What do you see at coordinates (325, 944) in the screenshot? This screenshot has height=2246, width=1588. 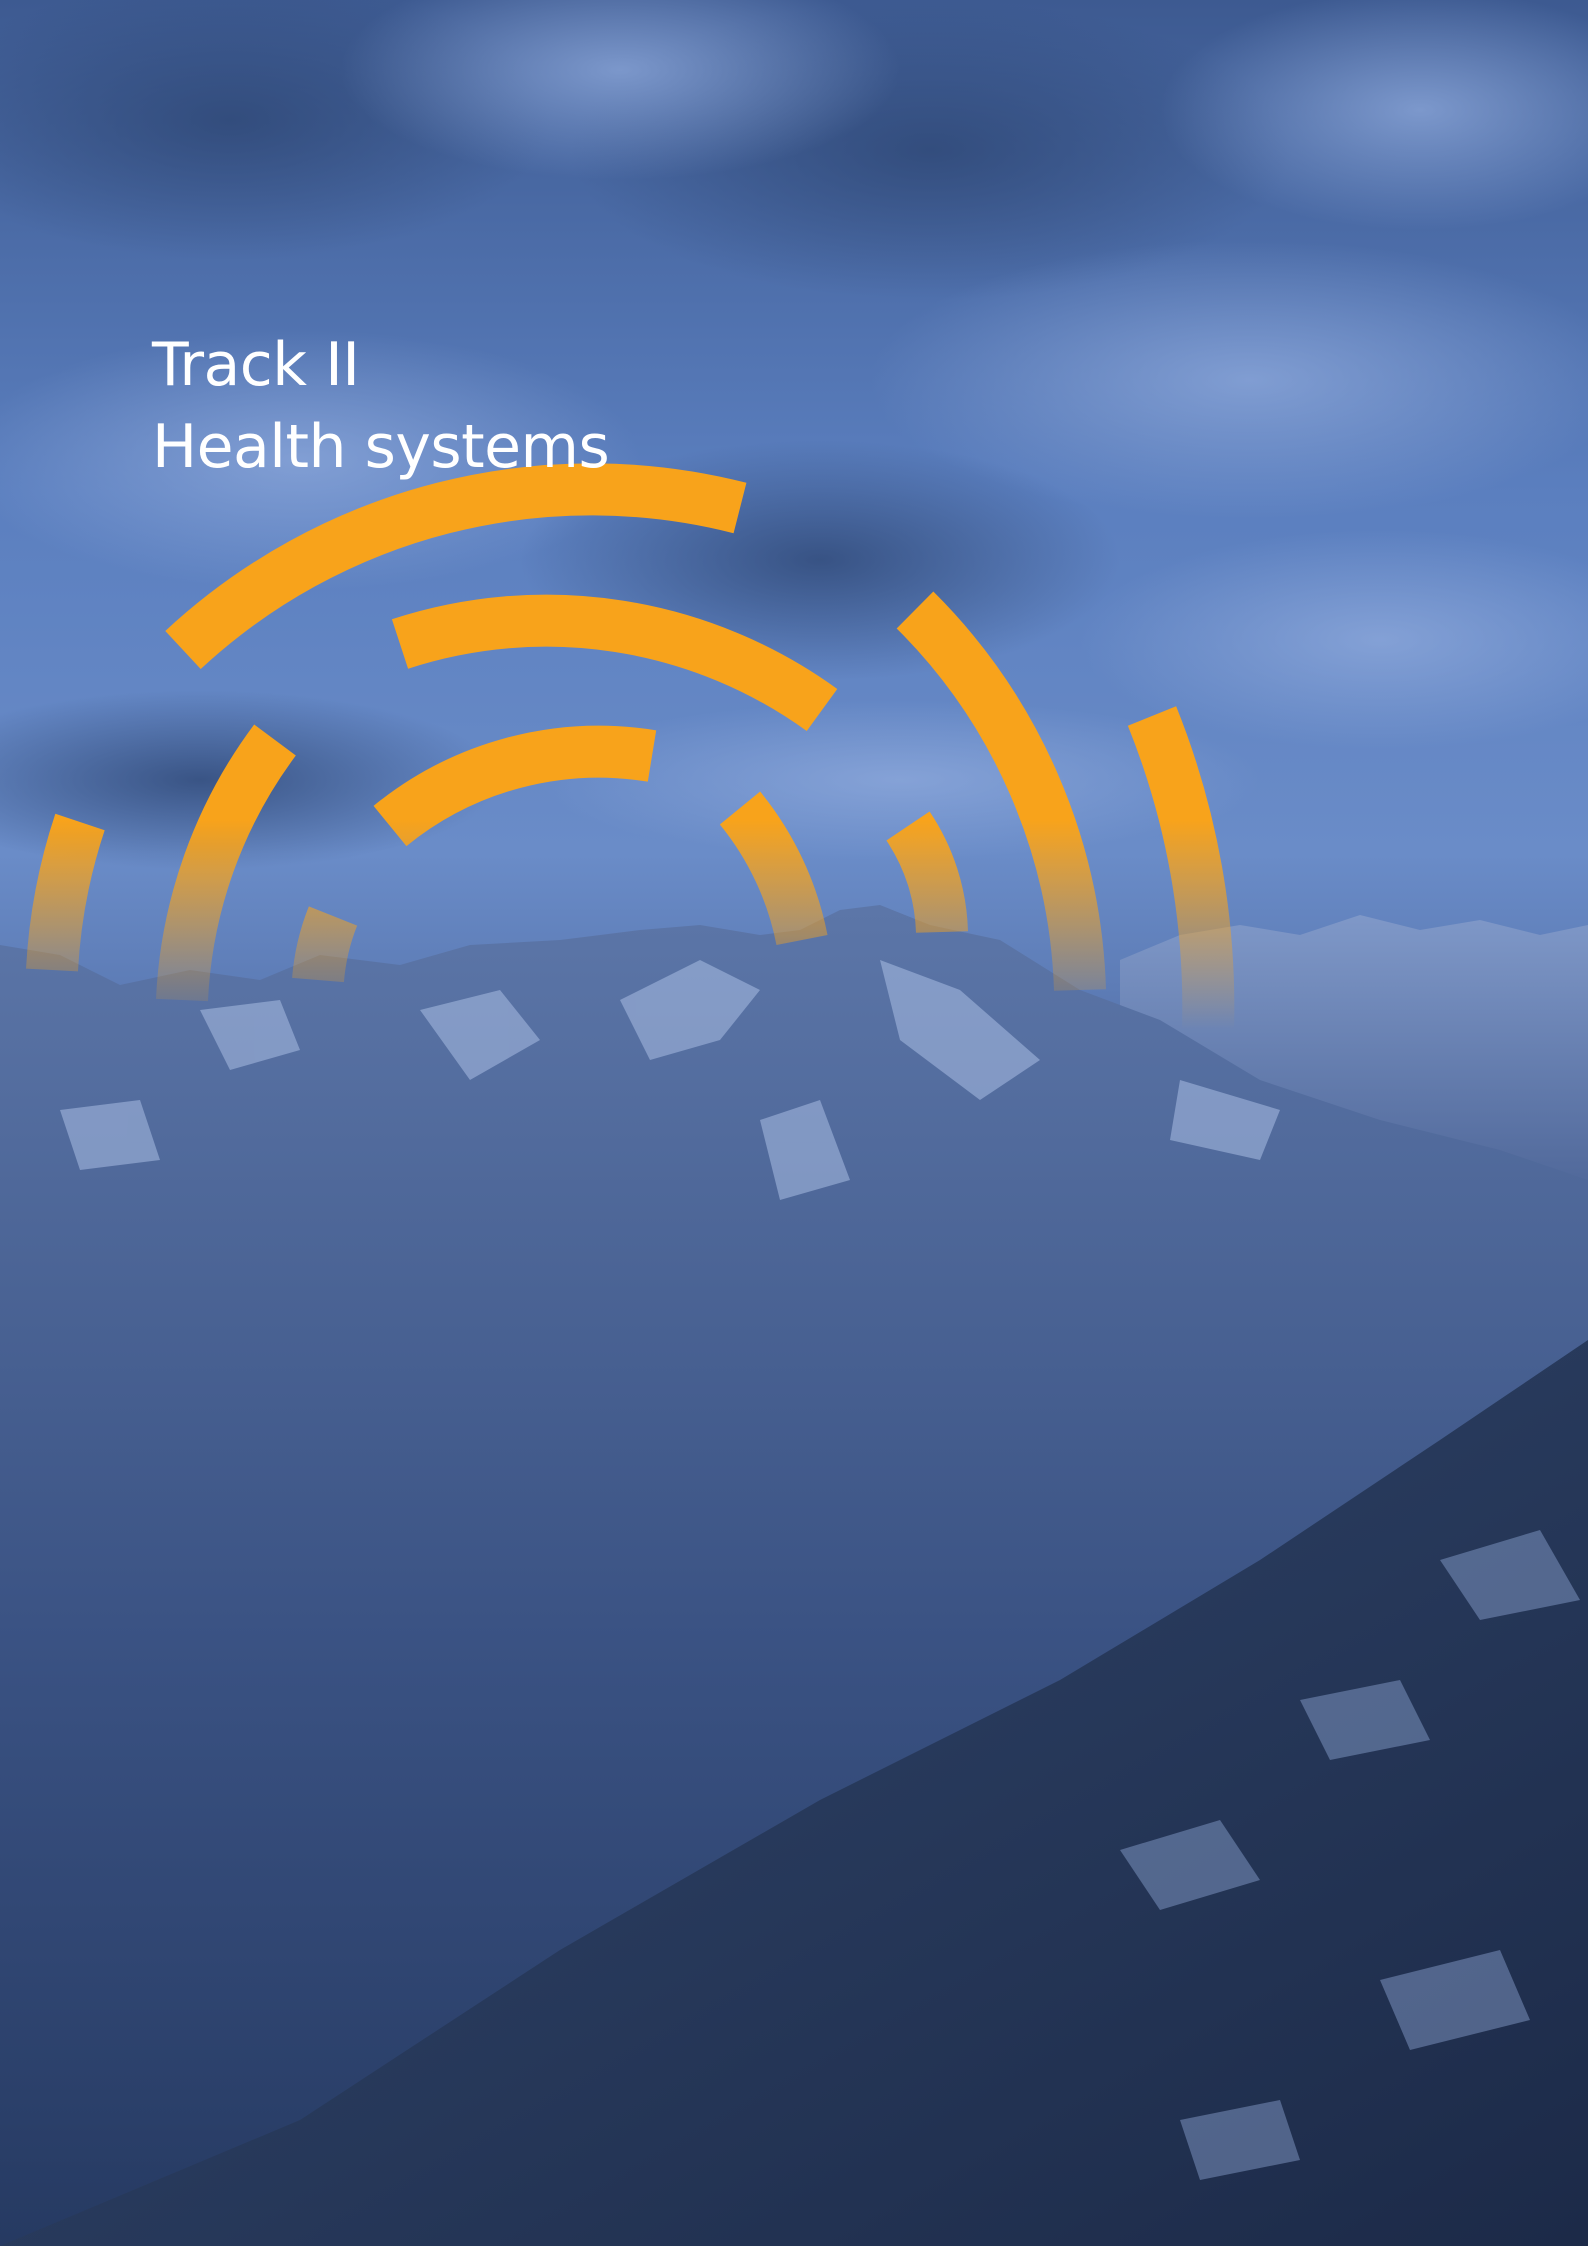 I see `arc-left-tiny` at bounding box center [325, 944].